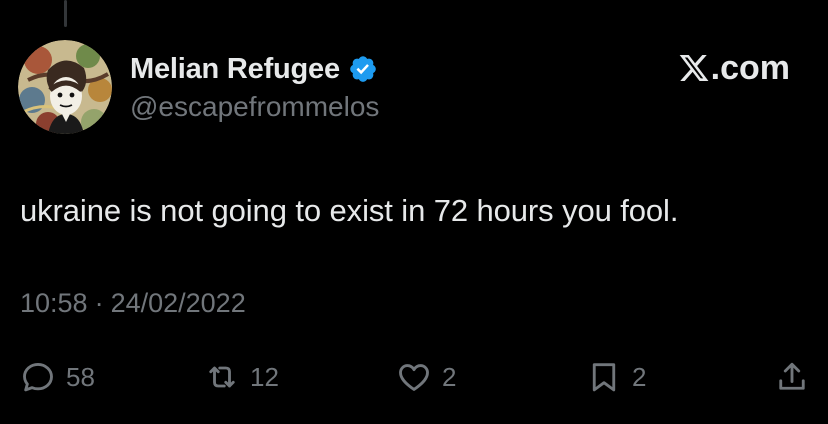 The image size is (828, 424). I want to click on bookmark-icon, so click(604, 377).